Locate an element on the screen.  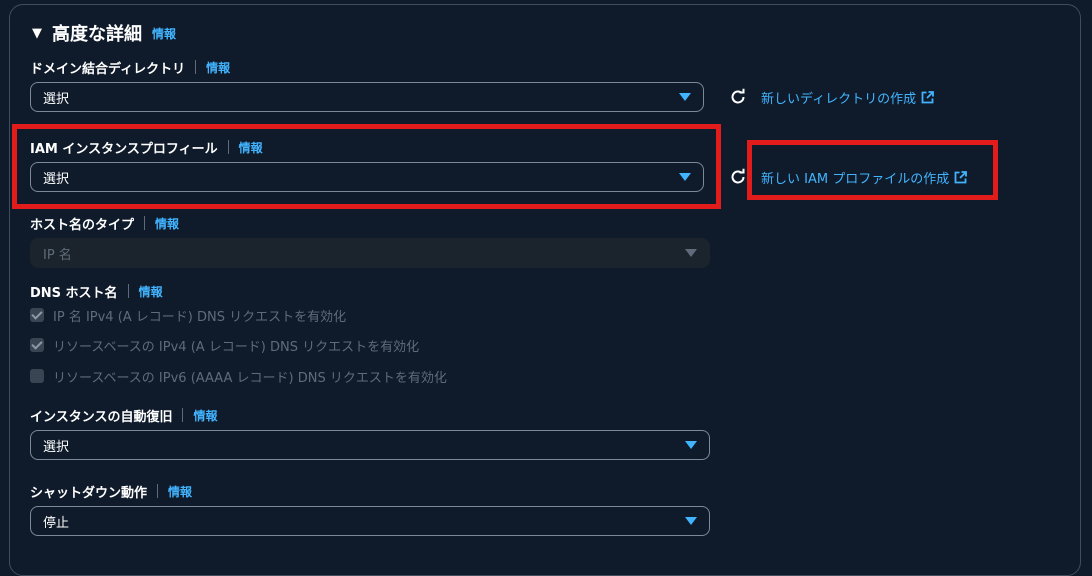
hostname-type-select: IP 名 is located at coordinates (370, 253).